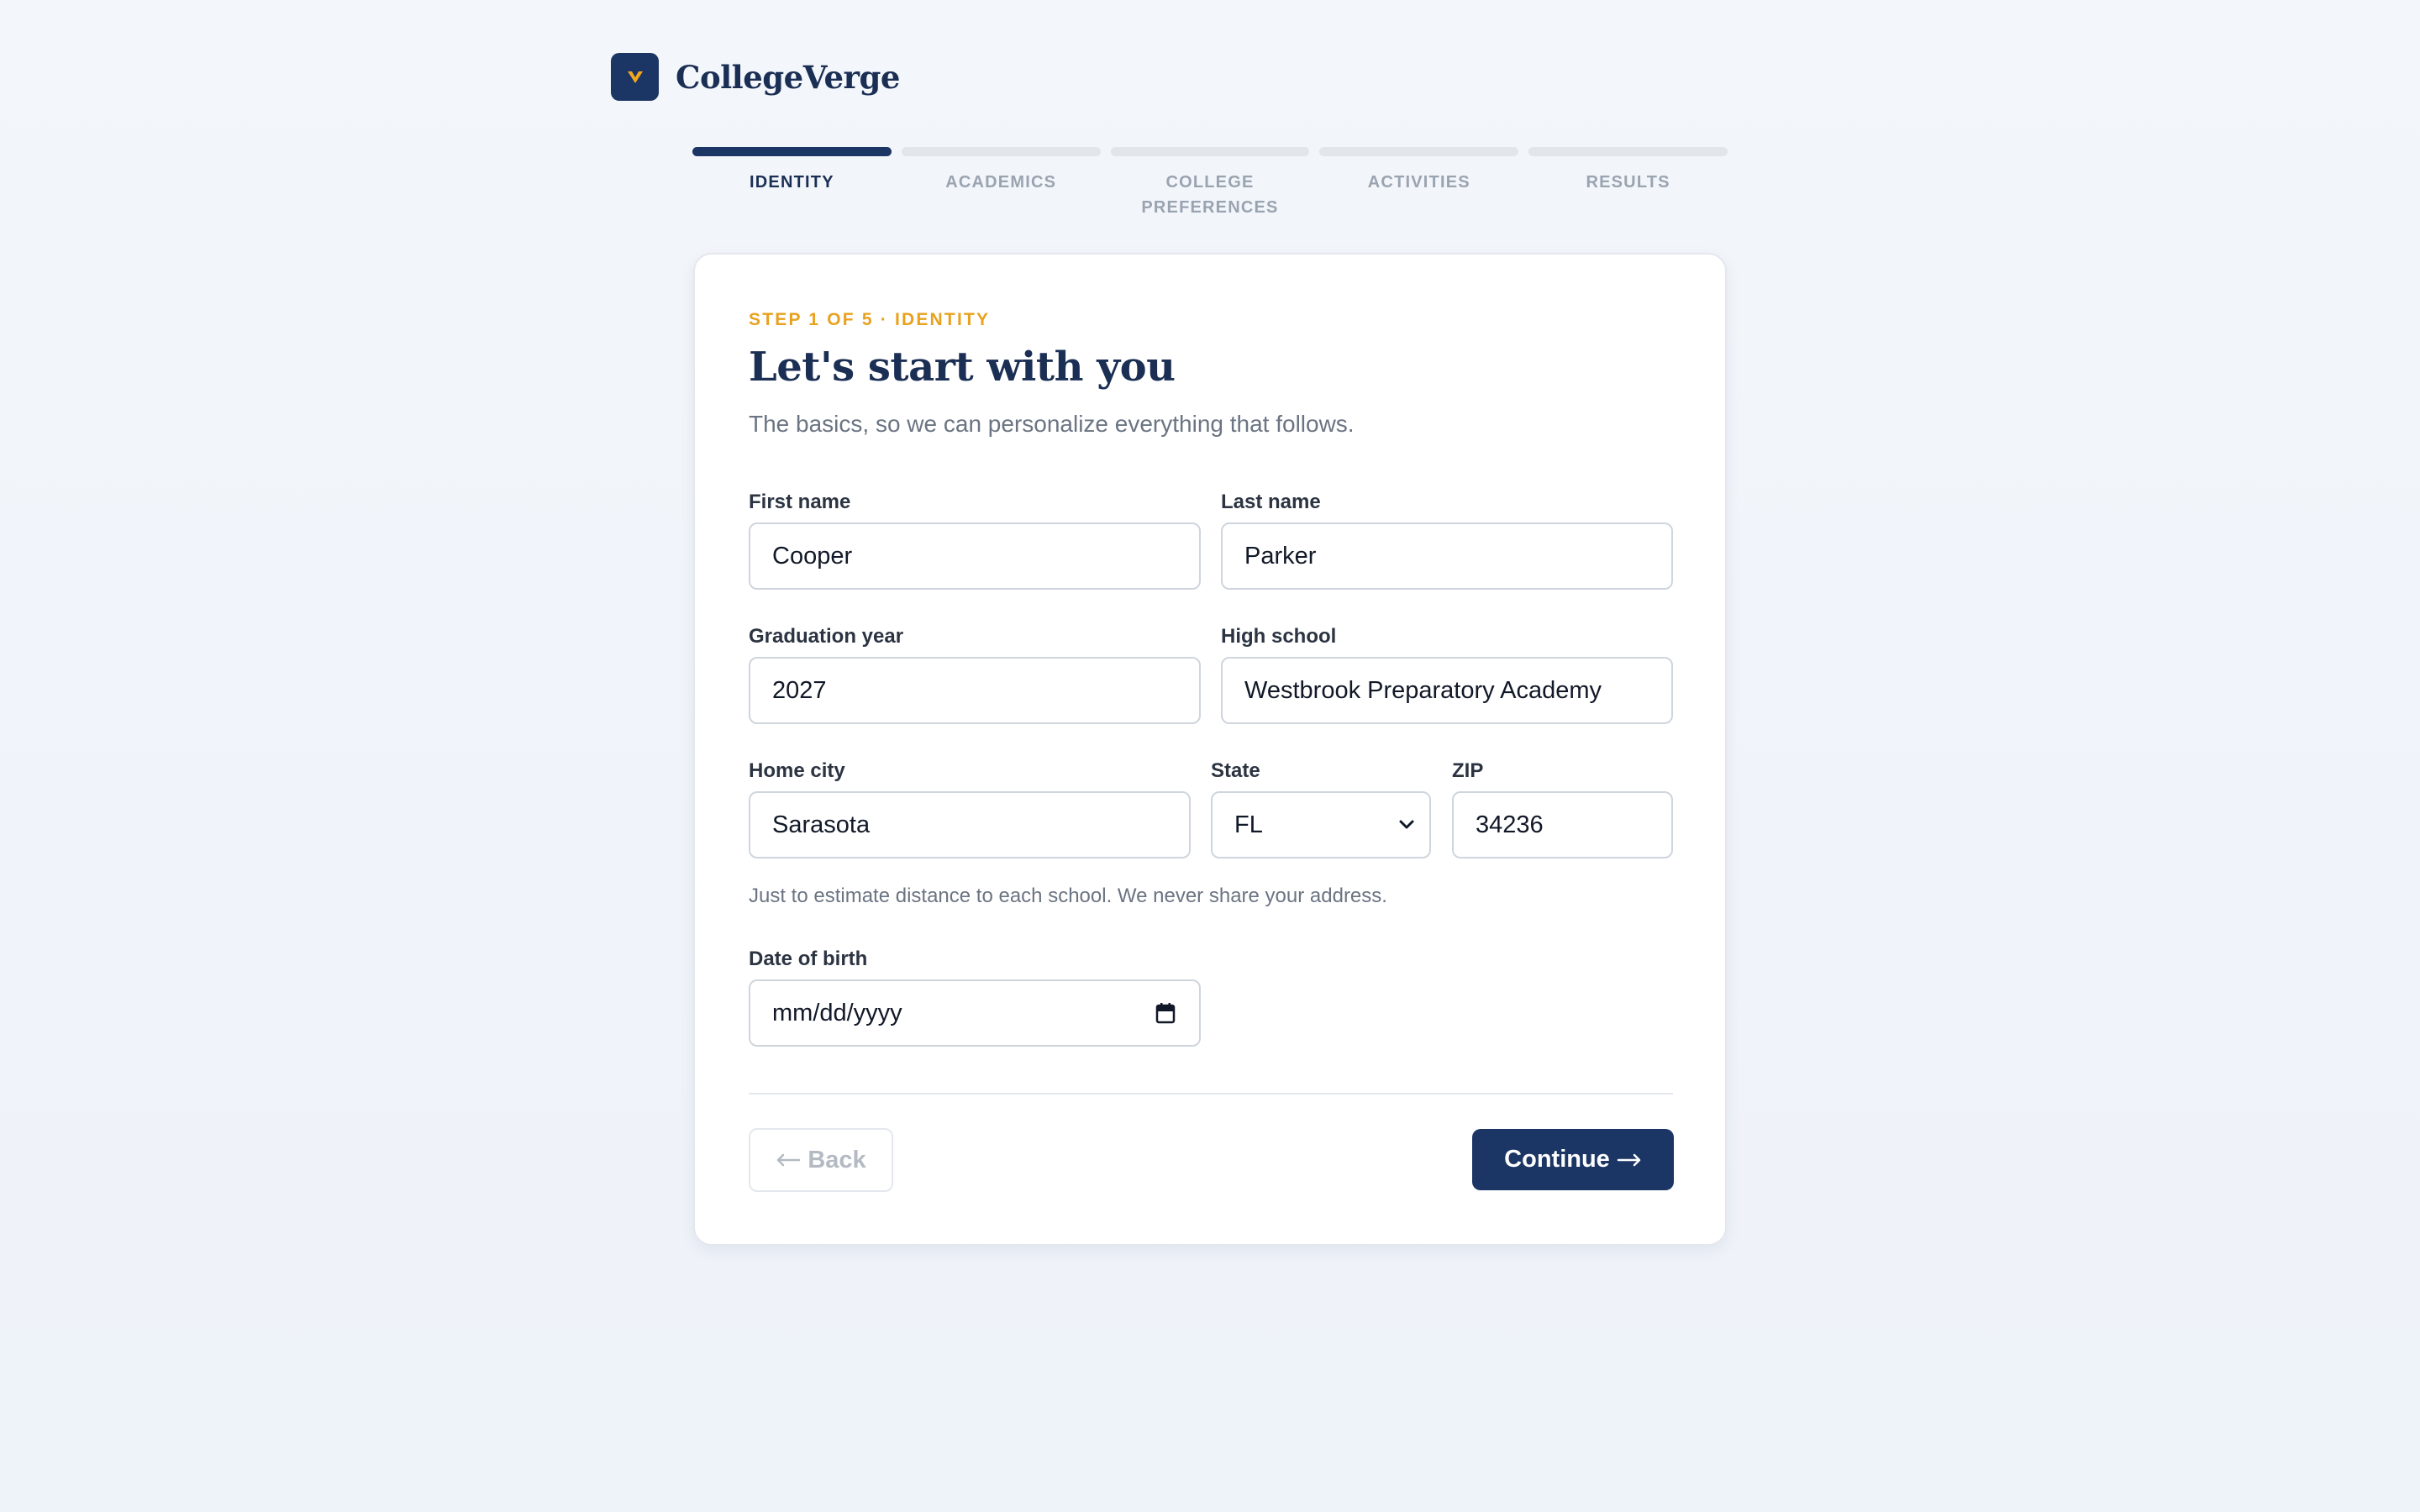 This screenshot has height=1512, width=2420. I want to click on step-college-preferences: COLLEGE PREFERENCES, so click(1210, 183).